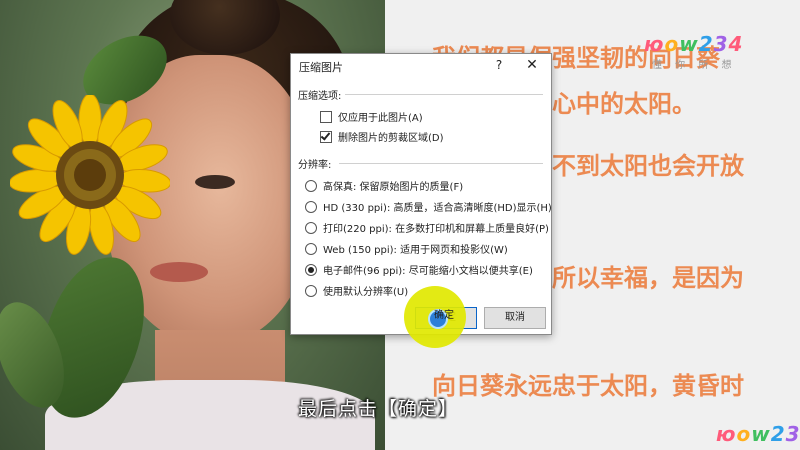 This screenshot has width=800, height=450. What do you see at coordinates (415, 250) in the screenshot?
I see `radio-label: Web (150 ppi): 适用于网页和投影仪(W)` at bounding box center [415, 250].